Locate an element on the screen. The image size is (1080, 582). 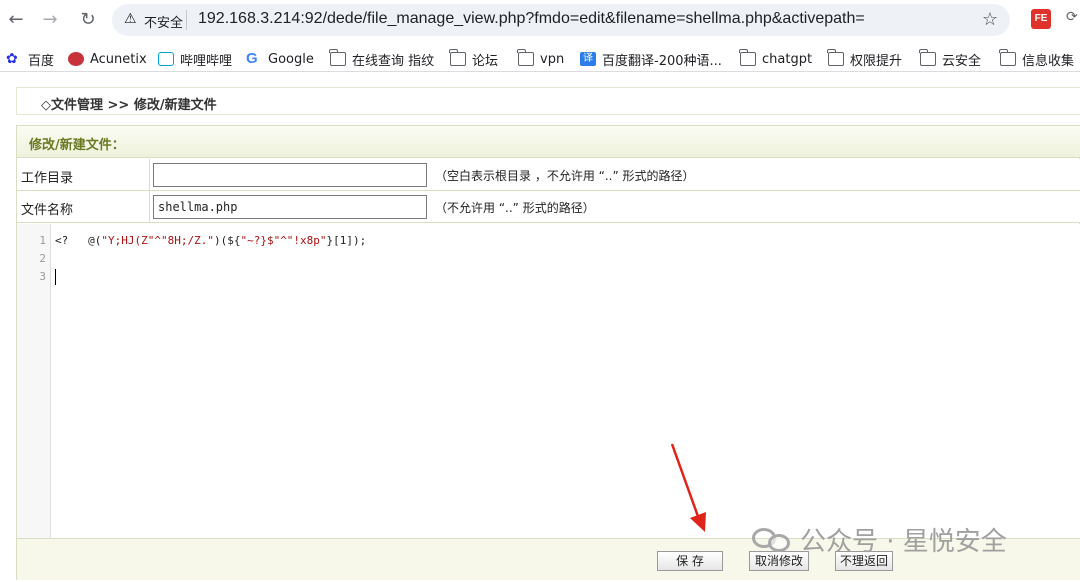
back-arrow-icon: ← is located at coordinates (16, 20).